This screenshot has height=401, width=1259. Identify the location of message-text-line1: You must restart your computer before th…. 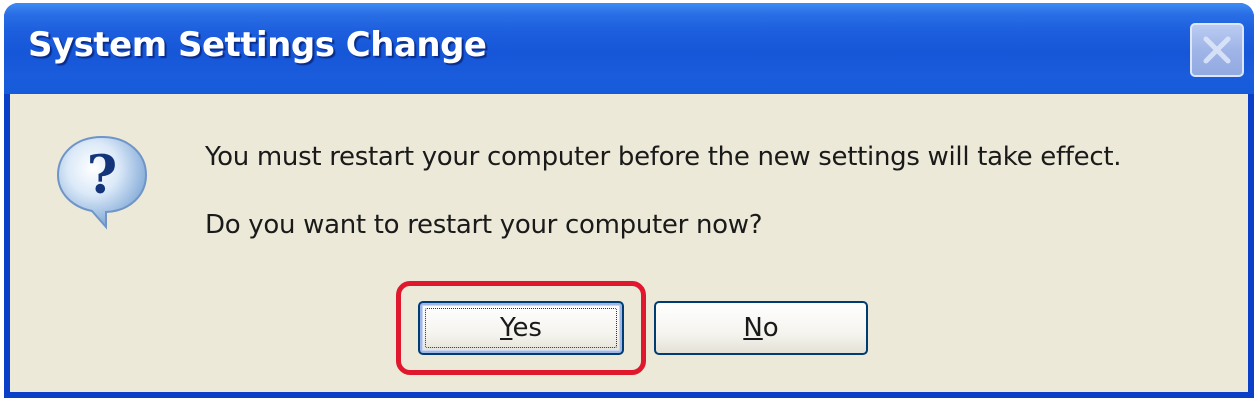
(663, 157).